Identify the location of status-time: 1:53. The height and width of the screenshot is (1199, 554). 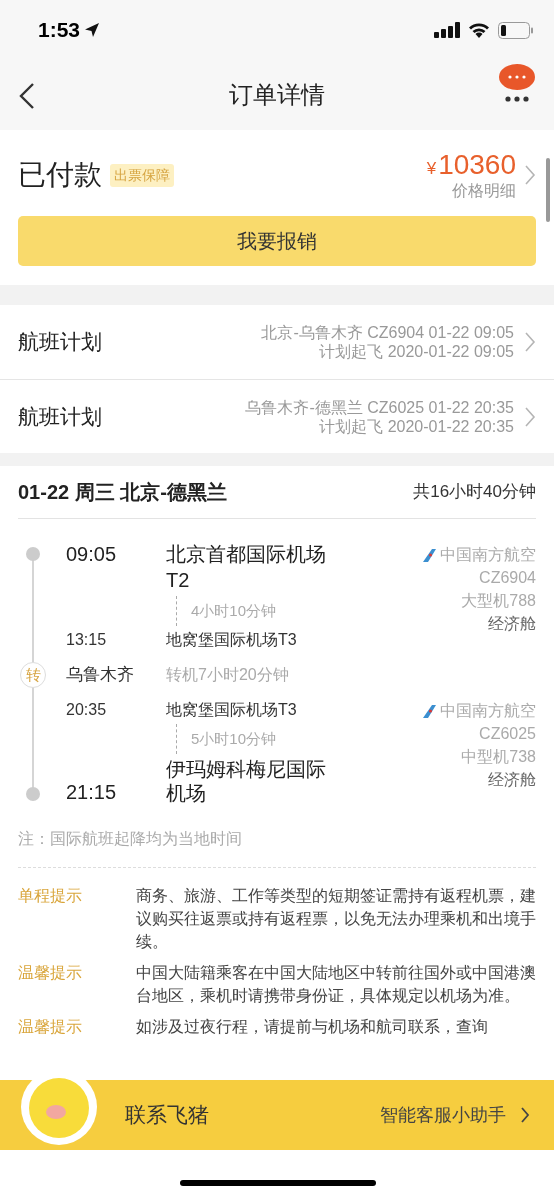
(59, 30).